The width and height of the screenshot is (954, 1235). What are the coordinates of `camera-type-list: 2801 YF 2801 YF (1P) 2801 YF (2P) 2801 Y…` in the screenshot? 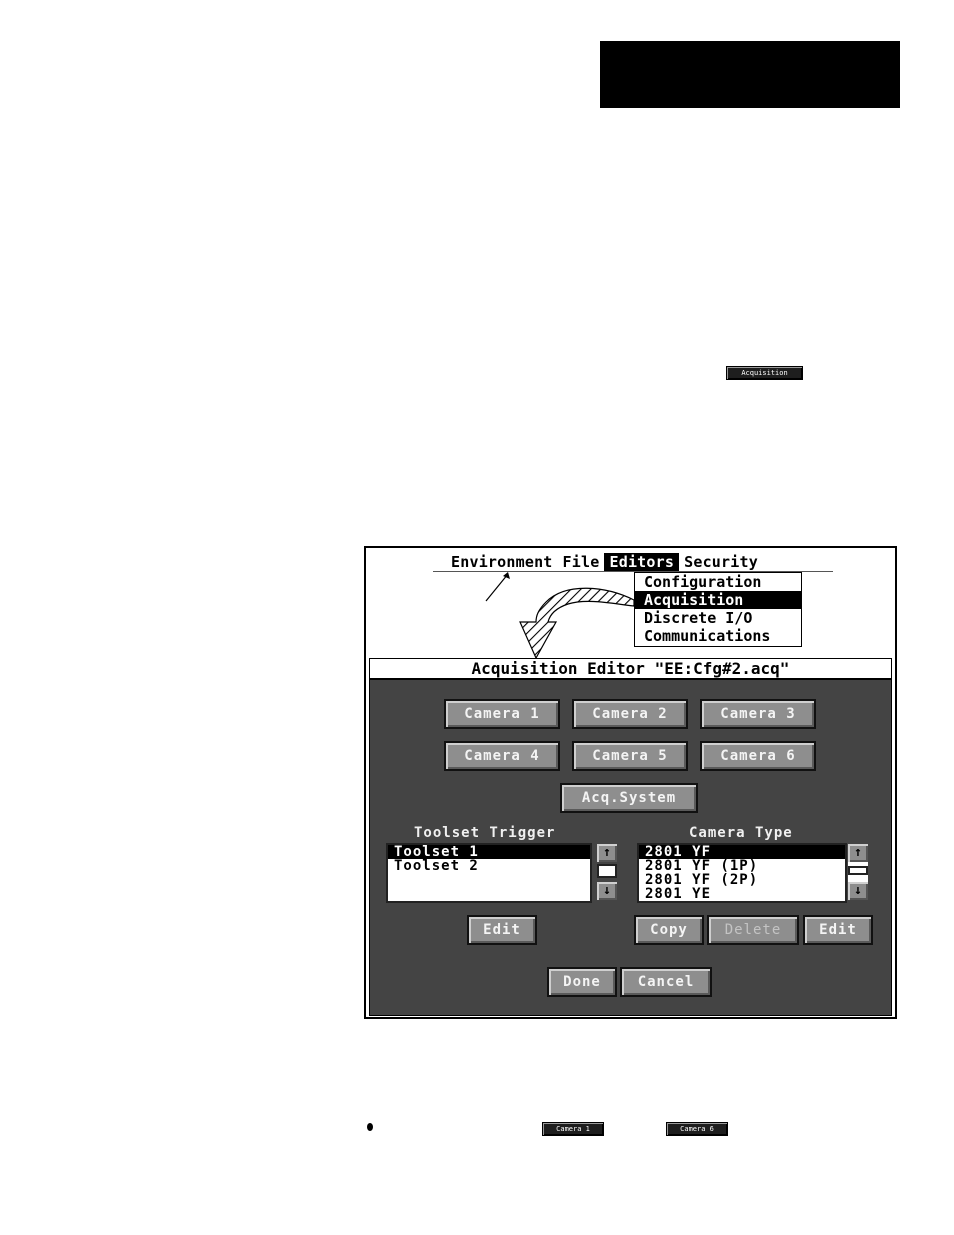 It's located at (742, 873).